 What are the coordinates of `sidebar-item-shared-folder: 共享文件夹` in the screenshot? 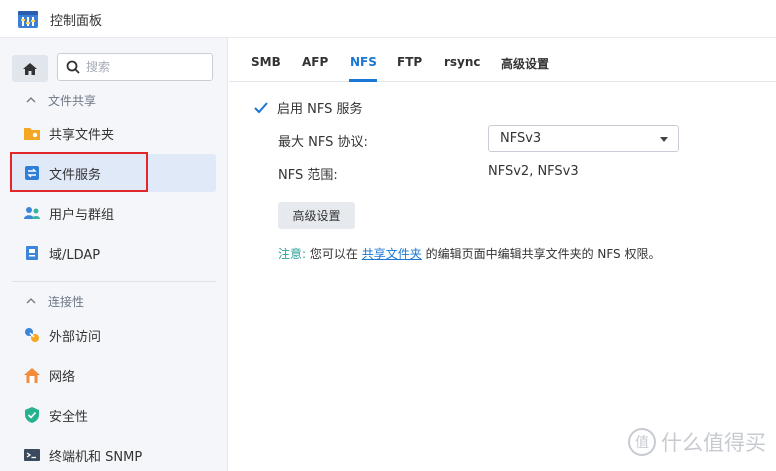 It's located at (114, 133).